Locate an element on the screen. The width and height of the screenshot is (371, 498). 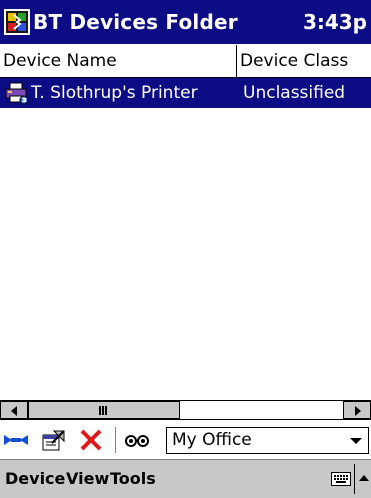
location-value: My Office is located at coordinates (212, 440).